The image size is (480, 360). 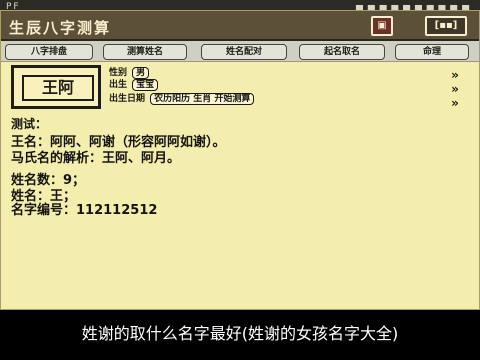 I want to click on field-gender: 性别 男, so click(x=129, y=72).